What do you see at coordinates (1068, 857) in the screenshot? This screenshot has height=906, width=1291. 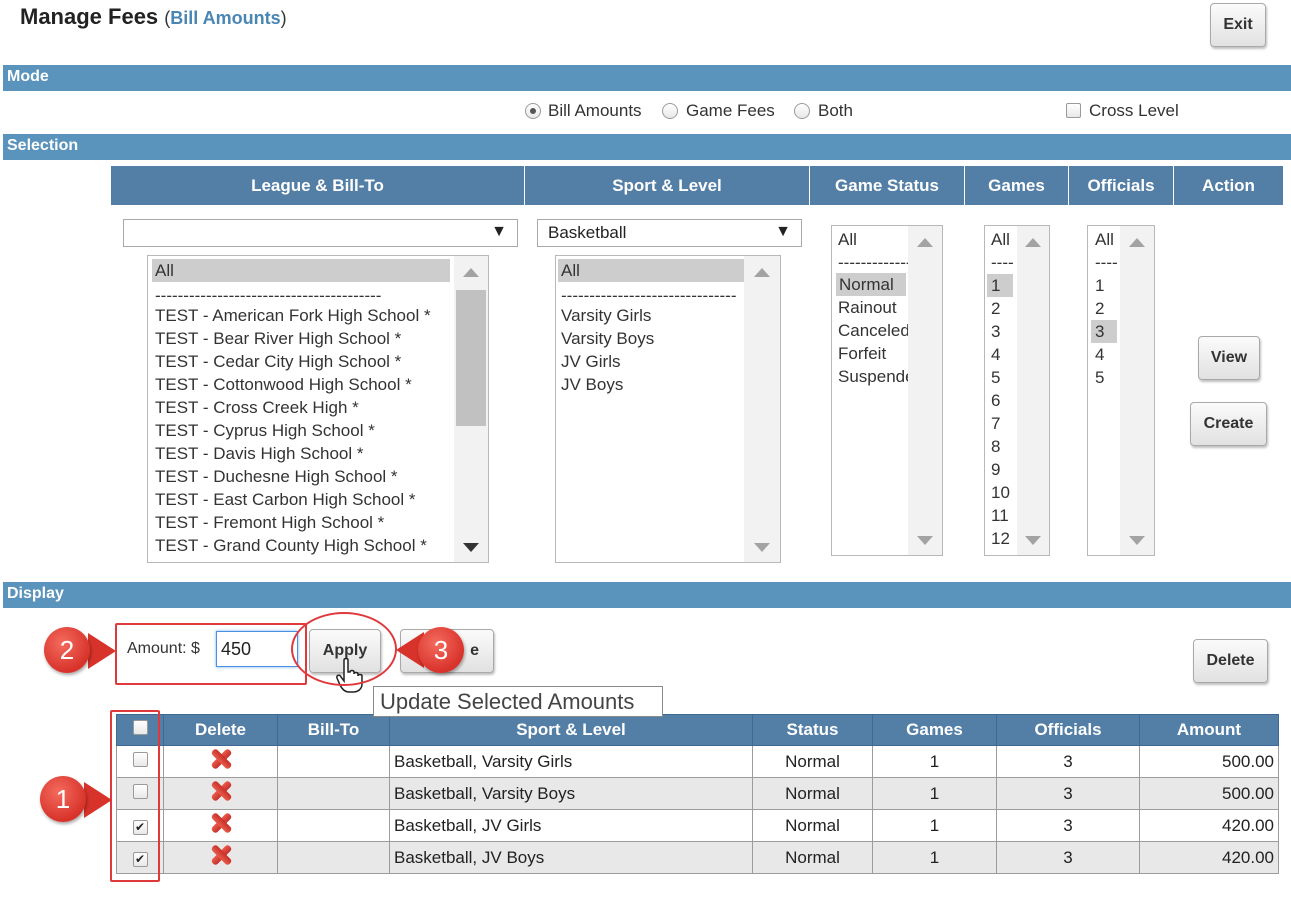 I see `officials-cell: 3` at bounding box center [1068, 857].